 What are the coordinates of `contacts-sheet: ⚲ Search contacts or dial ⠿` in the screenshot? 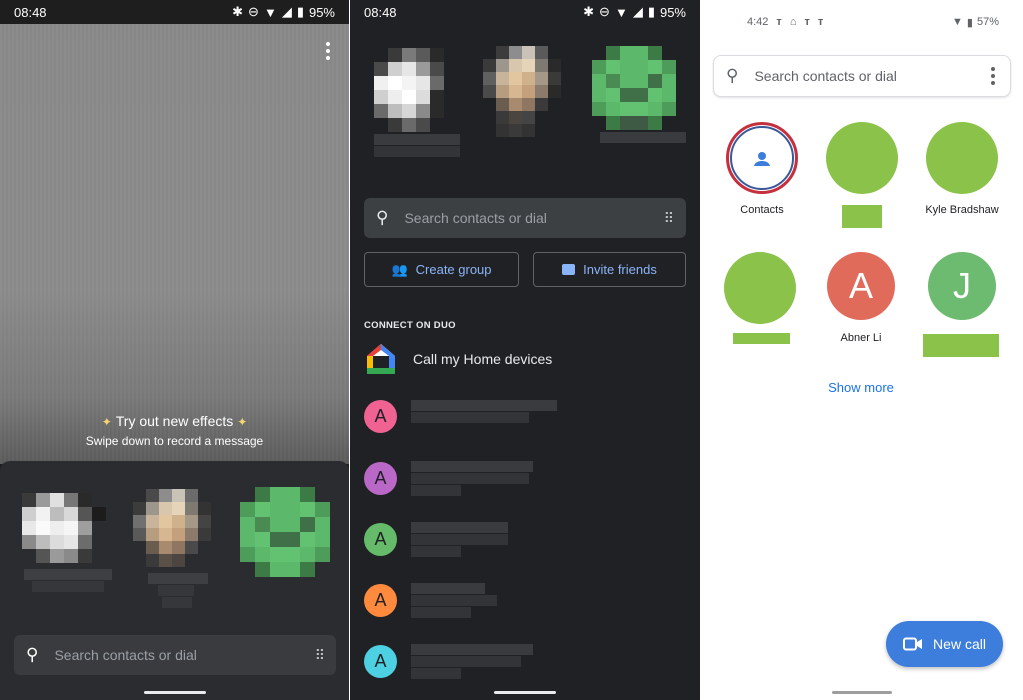 It's located at (174, 580).